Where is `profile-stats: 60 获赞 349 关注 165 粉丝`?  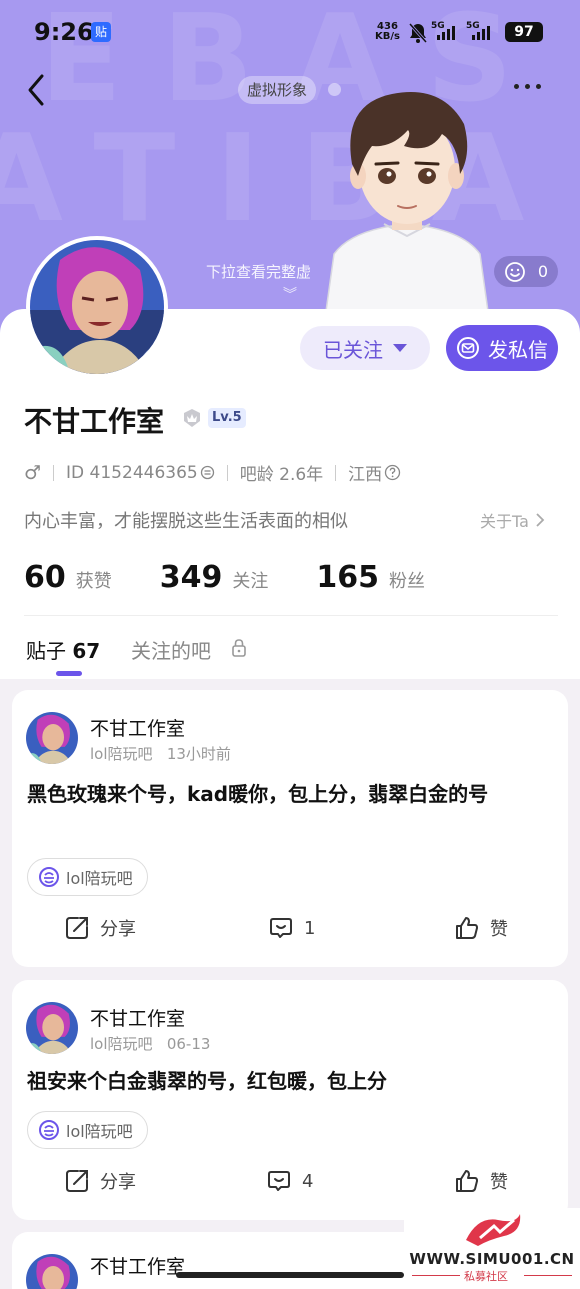
profile-stats: 60 获赞 349 关注 165 粉丝 is located at coordinates (224, 577).